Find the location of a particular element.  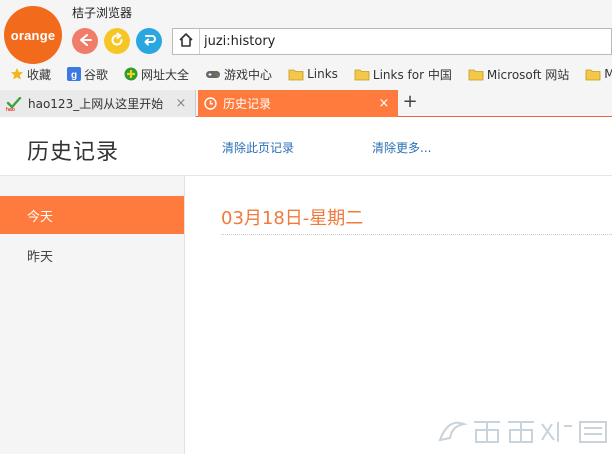

bookmark-games: 游戏中心 is located at coordinates (236, 74).